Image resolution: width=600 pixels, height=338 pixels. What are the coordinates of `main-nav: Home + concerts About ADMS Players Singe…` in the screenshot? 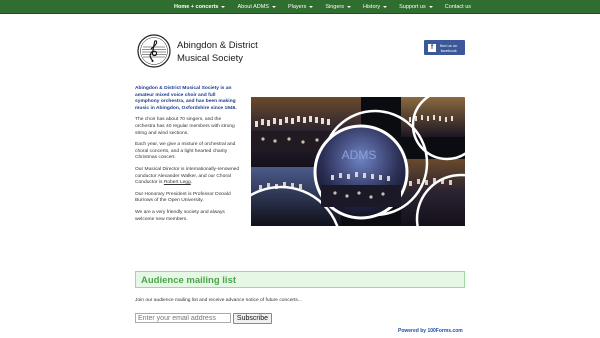 It's located at (322, 7).